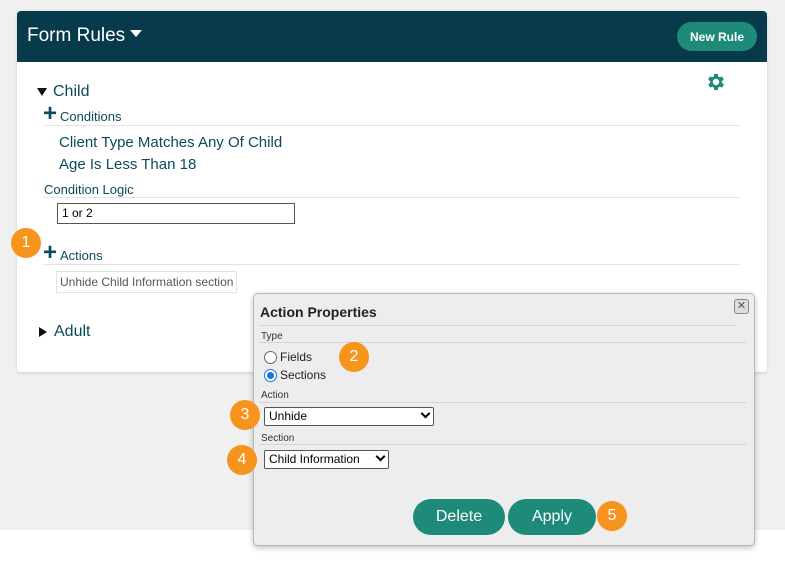  I want to click on apply-button: Apply, so click(552, 517).